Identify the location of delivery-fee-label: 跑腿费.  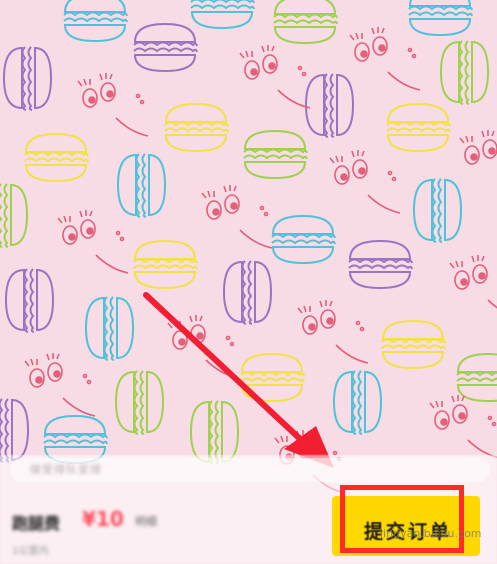
(36, 523).